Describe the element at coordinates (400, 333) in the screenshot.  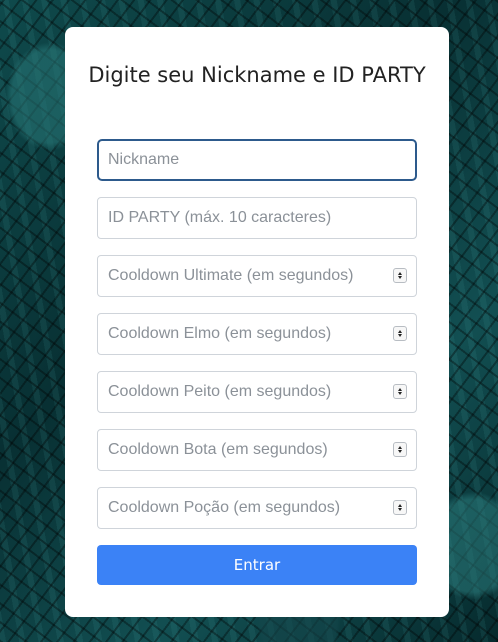
I see `cooldown-elmo-stepper-icon` at that location.